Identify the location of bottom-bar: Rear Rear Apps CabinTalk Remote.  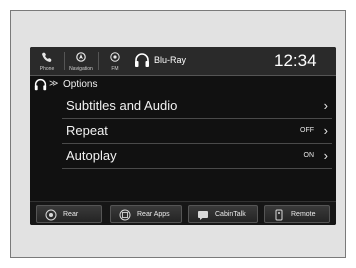
(183, 213).